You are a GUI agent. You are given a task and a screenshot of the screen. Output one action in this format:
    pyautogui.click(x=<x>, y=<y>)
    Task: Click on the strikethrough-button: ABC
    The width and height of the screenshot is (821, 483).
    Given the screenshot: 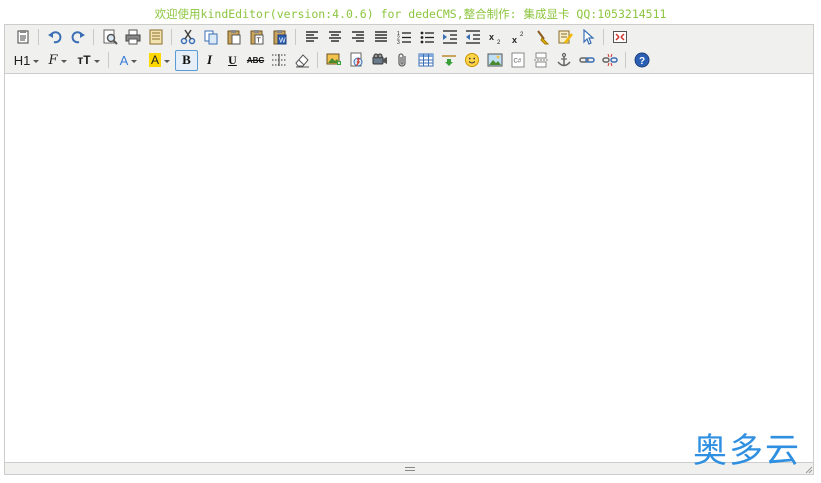 What is the action you would take?
    pyautogui.click(x=255, y=60)
    